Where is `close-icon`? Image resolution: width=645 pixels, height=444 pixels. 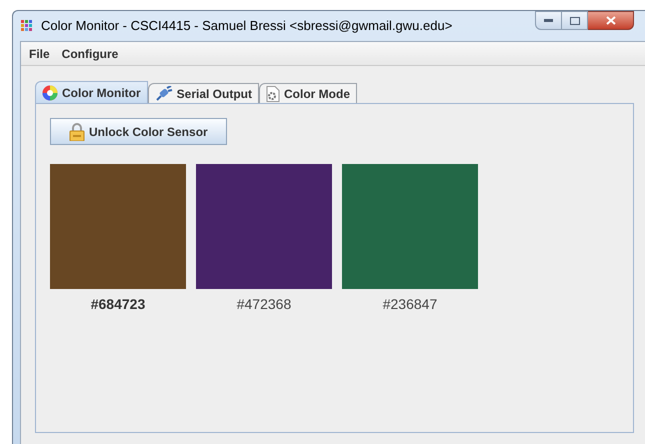
close-icon is located at coordinates (611, 20).